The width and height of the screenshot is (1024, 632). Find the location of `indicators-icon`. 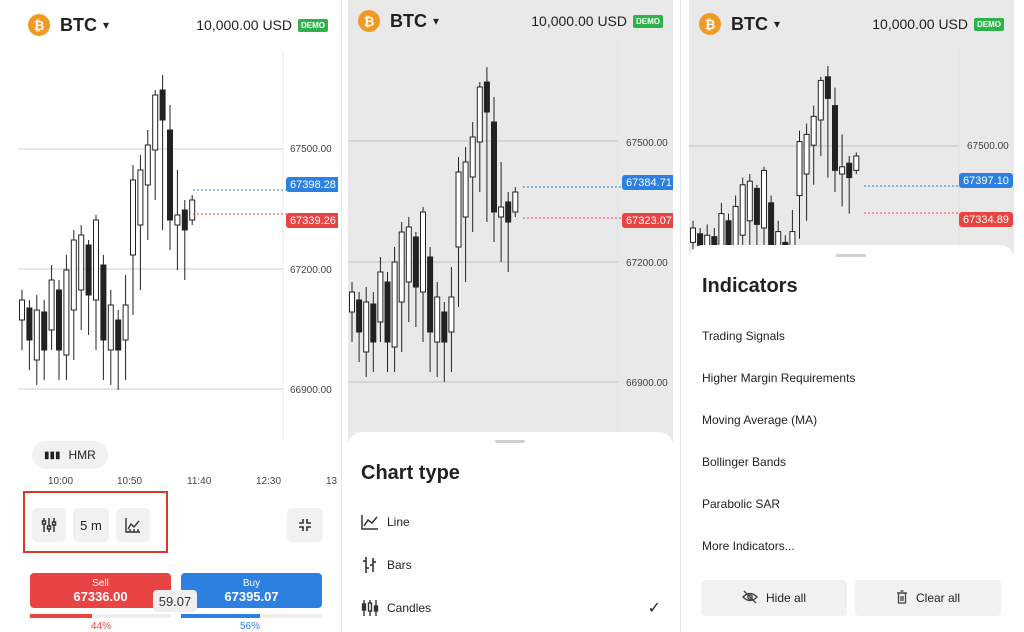

indicators-icon is located at coordinates (49, 525).